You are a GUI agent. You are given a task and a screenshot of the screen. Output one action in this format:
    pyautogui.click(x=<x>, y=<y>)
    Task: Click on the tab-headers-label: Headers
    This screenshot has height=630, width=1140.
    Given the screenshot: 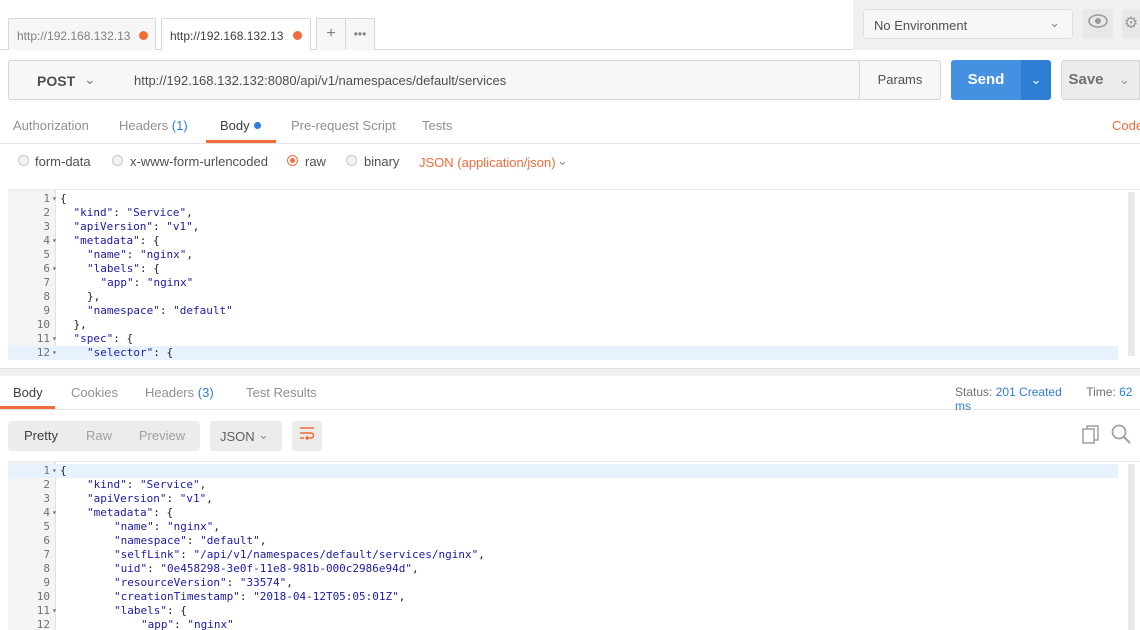 What is the action you would take?
    pyautogui.click(x=144, y=125)
    